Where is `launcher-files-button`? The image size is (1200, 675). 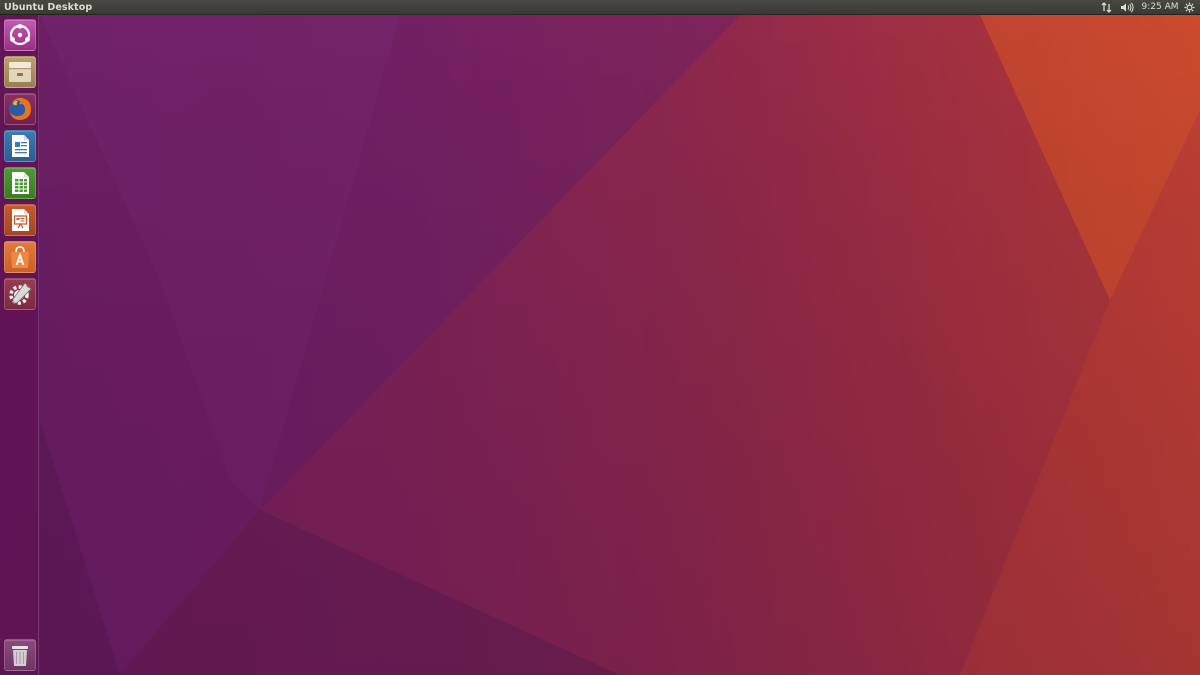
launcher-files-button is located at coordinates (20, 72).